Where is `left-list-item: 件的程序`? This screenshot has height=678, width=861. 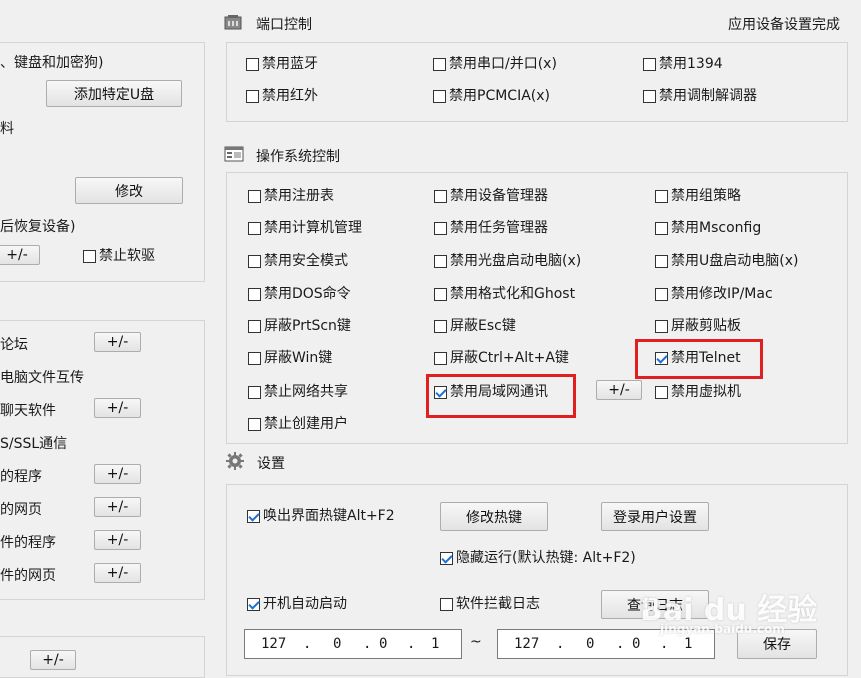 left-list-item: 件的程序 is located at coordinates (28, 543).